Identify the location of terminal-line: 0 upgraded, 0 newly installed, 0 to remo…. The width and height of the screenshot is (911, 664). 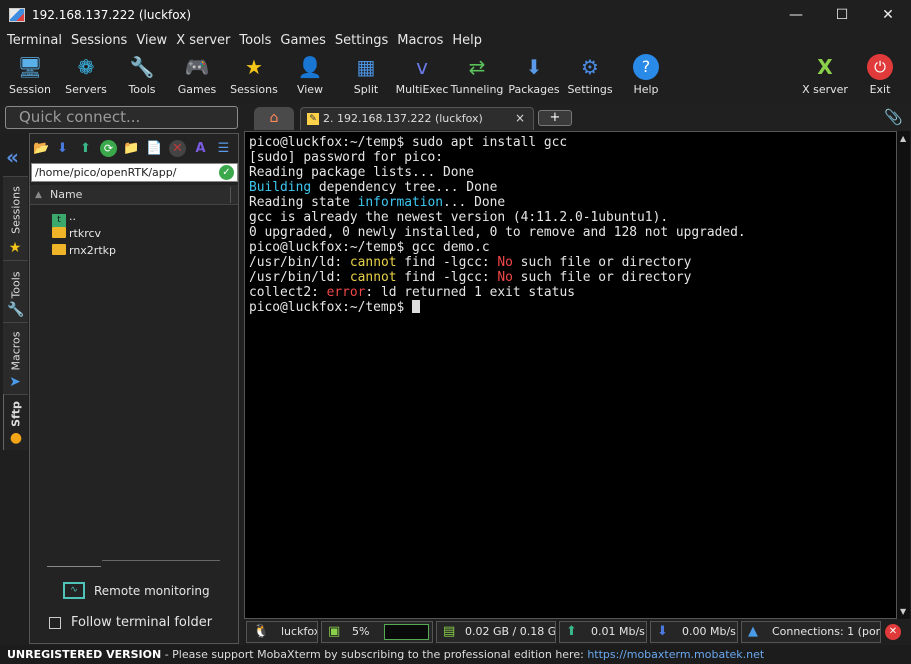
(572, 232).